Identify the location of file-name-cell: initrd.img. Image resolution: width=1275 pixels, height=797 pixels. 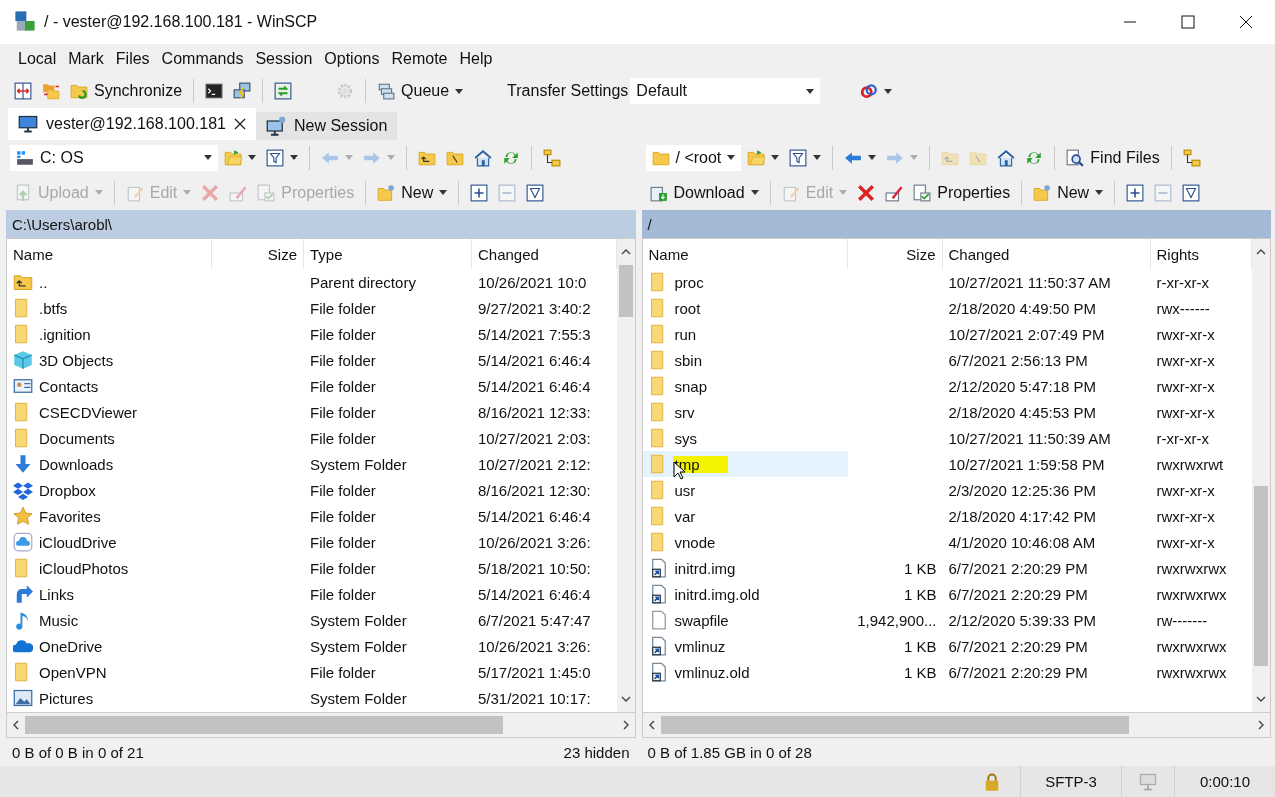
(745, 568).